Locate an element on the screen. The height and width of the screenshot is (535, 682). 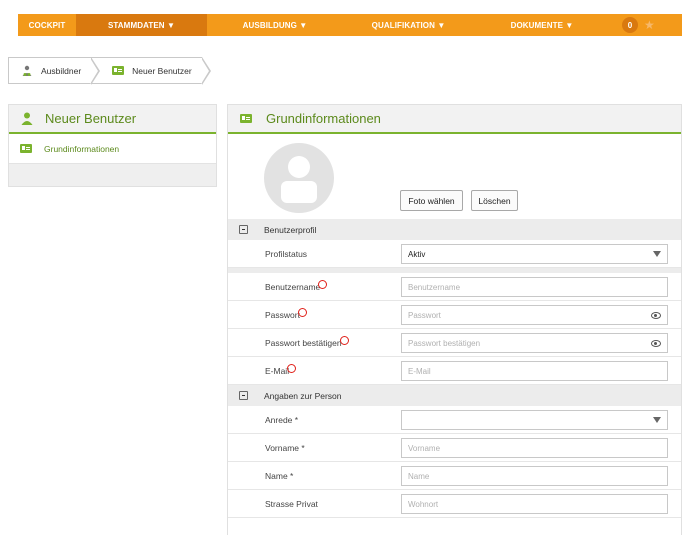
form-row-passwort: Passwort Passwort is located at coordinates (454, 315).